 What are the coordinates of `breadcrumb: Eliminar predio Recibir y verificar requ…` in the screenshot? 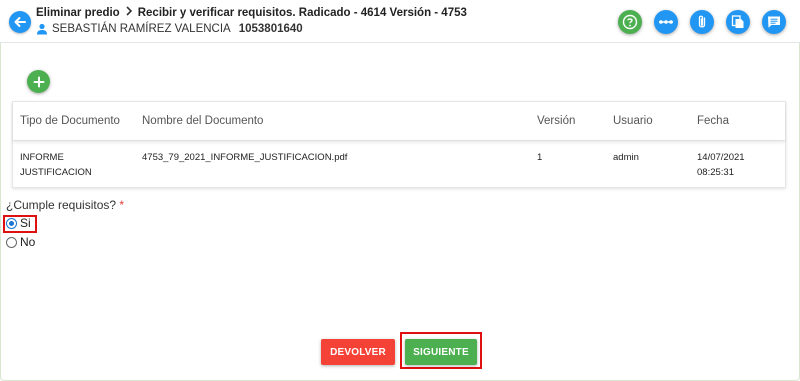 It's located at (251, 12).